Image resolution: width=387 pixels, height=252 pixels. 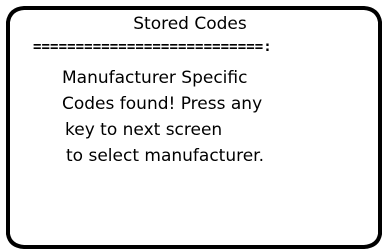 What do you see at coordinates (165, 156) in the screenshot?
I see `message-line: to select manufacturer.` at bounding box center [165, 156].